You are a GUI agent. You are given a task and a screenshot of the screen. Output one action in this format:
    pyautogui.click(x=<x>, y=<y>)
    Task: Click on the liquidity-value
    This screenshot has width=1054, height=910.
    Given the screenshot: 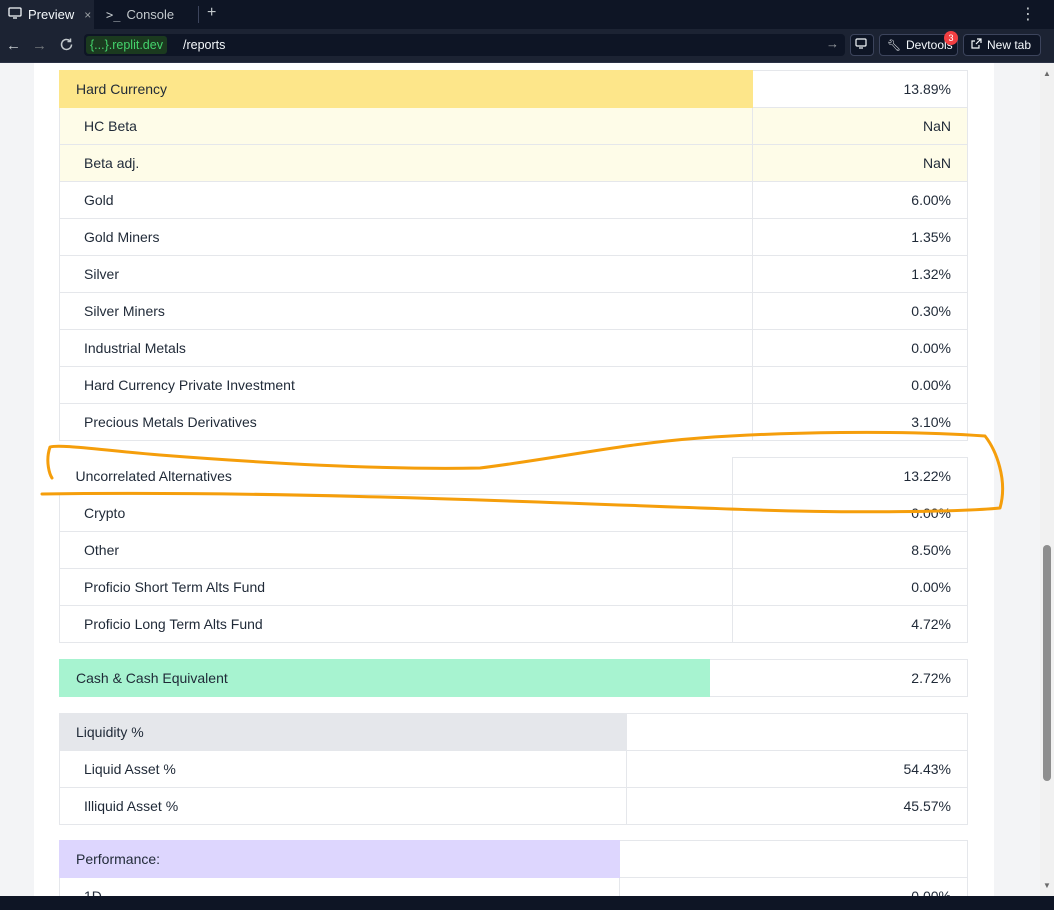 What is the action you would take?
    pyautogui.click(x=797, y=732)
    